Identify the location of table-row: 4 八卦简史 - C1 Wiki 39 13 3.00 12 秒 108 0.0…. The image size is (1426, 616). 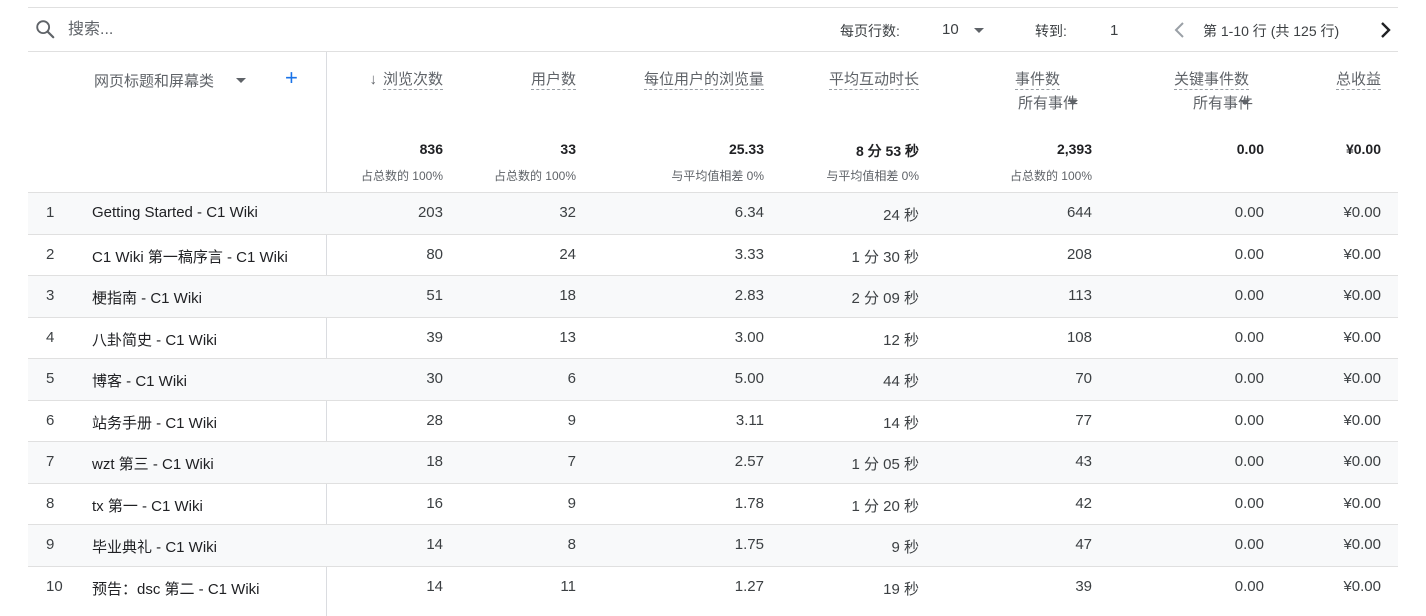
(713, 337).